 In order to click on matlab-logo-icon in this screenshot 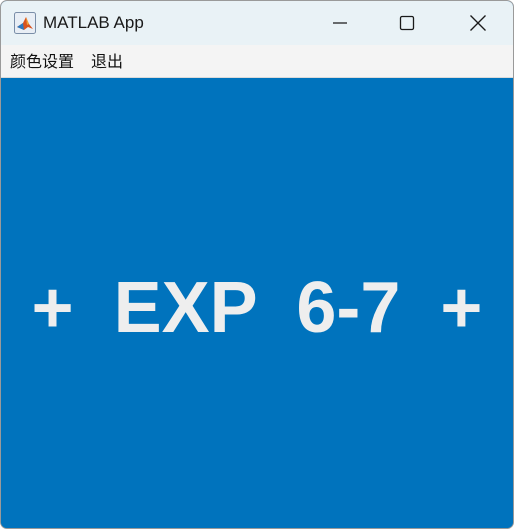, I will do `click(25, 23)`.